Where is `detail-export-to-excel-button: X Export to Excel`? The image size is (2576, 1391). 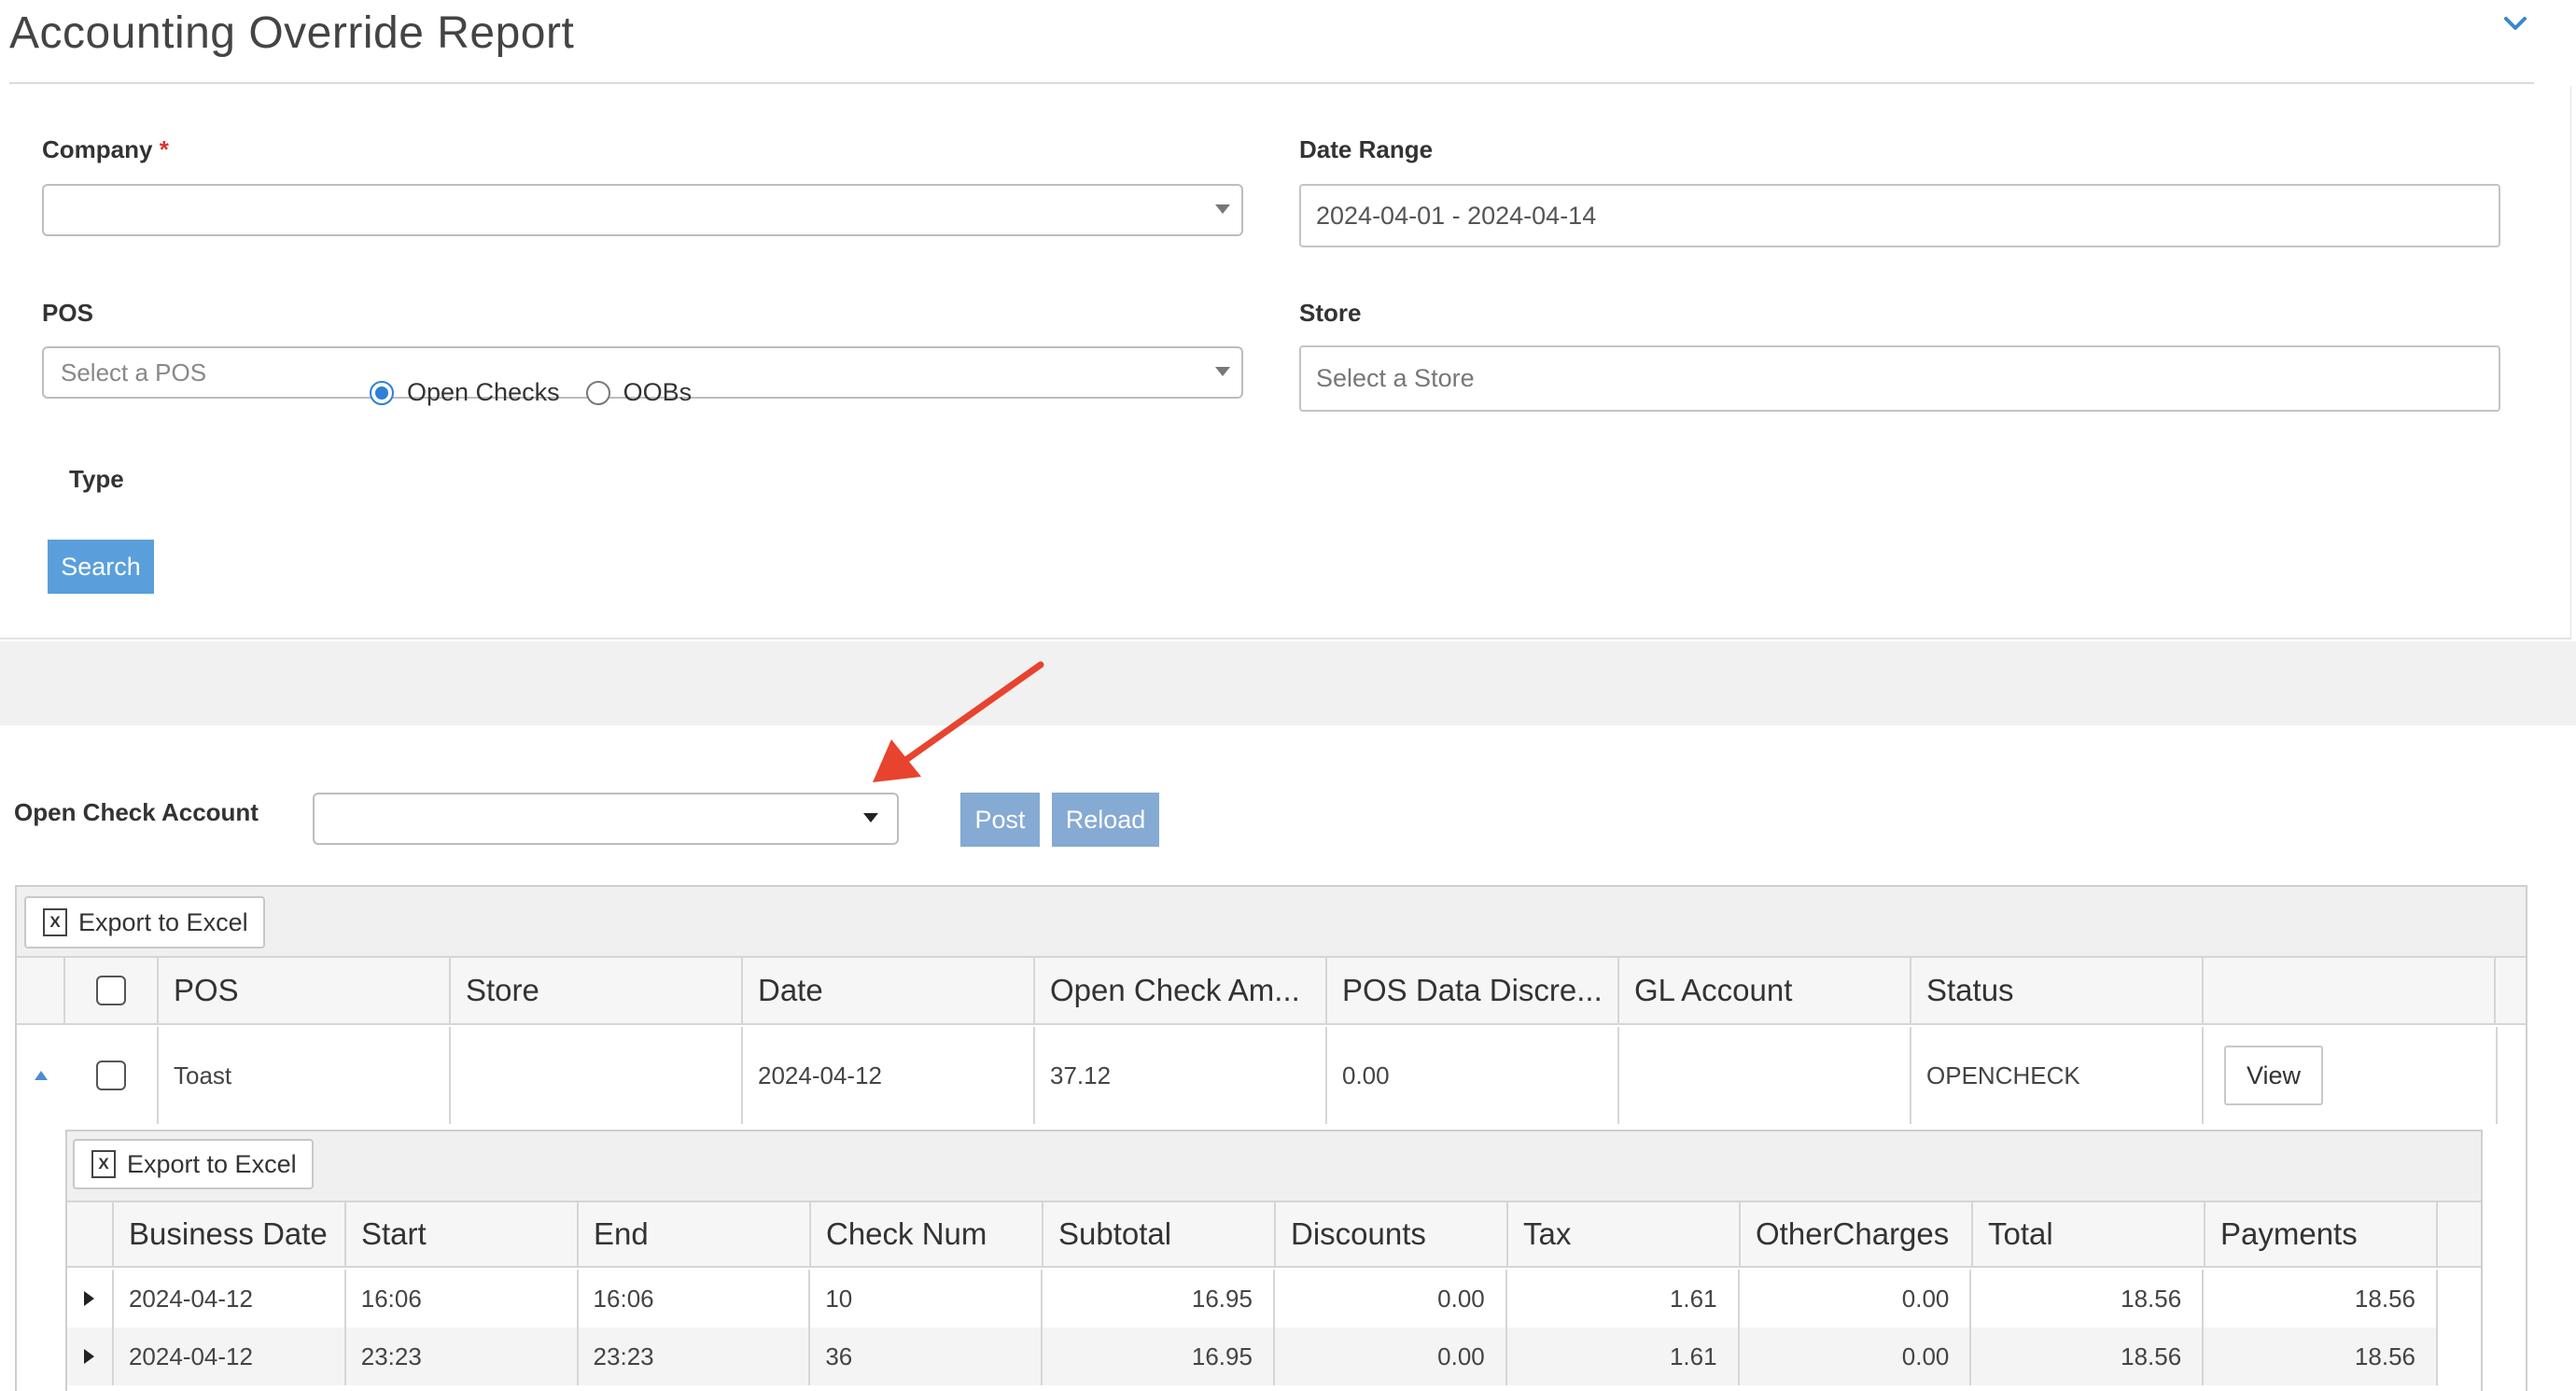 detail-export-to-excel-button: X Export to Excel is located at coordinates (193, 1164).